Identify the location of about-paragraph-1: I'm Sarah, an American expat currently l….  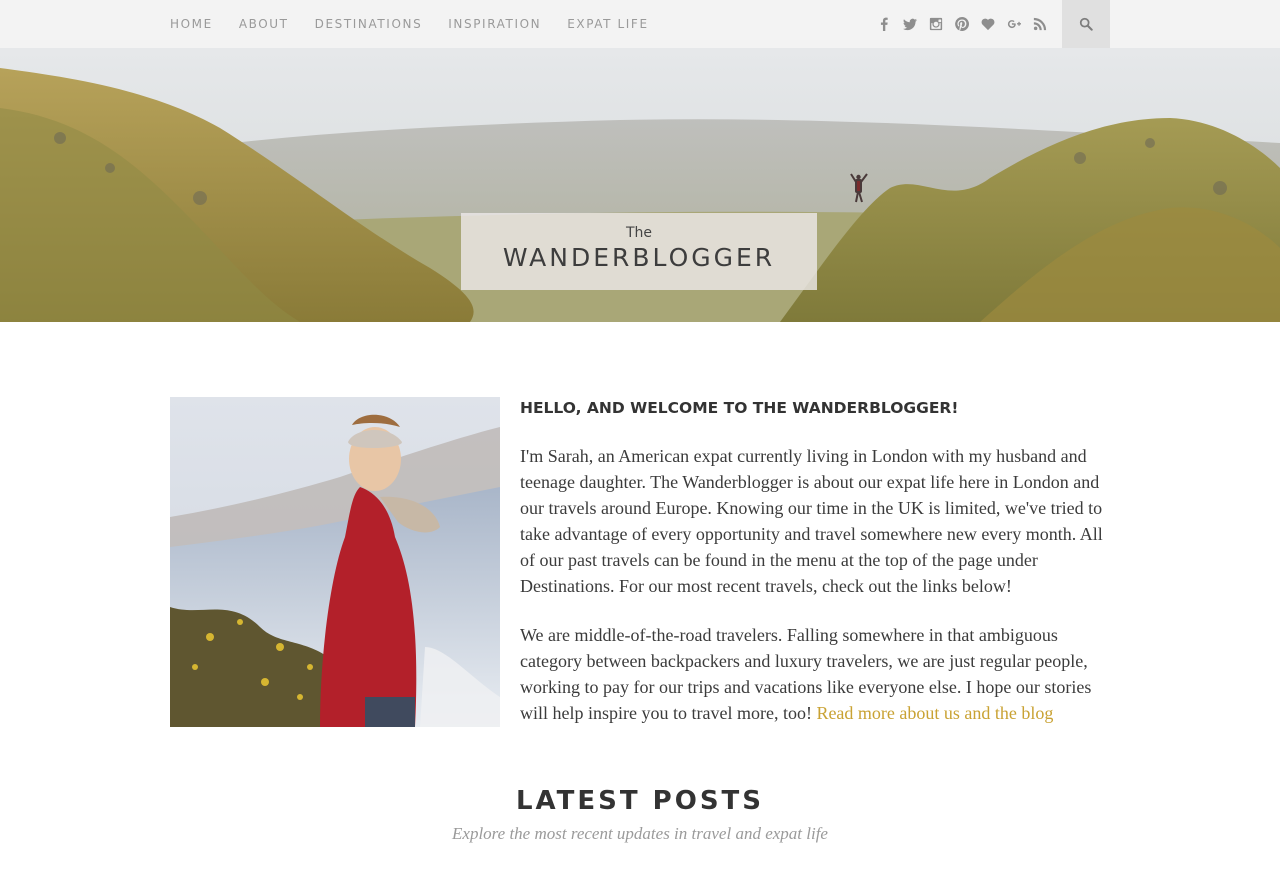
(811, 521).